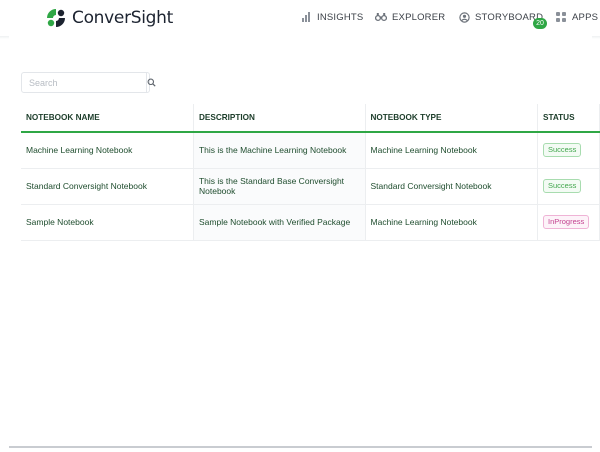 The height and width of the screenshot is (452, 600). What do you see at coordinates (561, 17) in the screenshot?
I see `apps-grid-icon` at bounding box center [561, 17].